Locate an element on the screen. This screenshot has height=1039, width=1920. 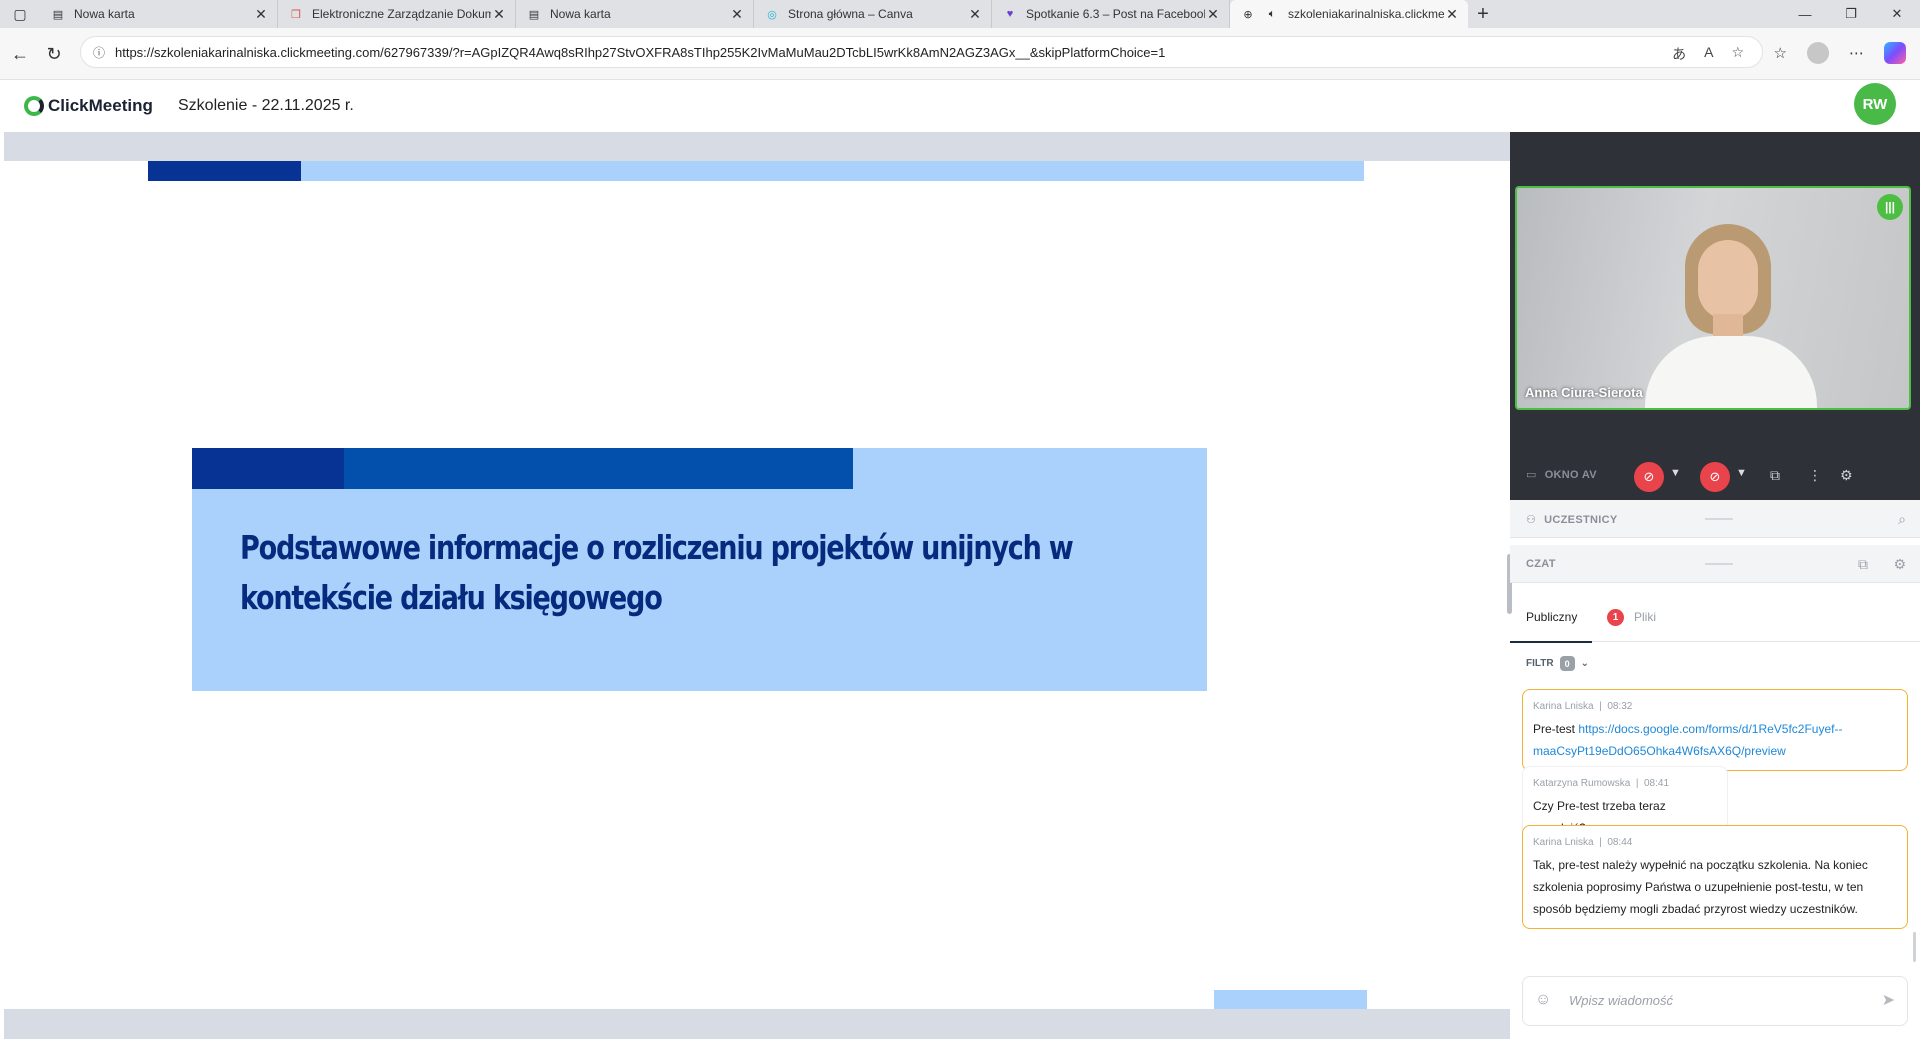
message-meta: Katarzyna Rumowska | 08:41 is located at coordinates (1601, 783).